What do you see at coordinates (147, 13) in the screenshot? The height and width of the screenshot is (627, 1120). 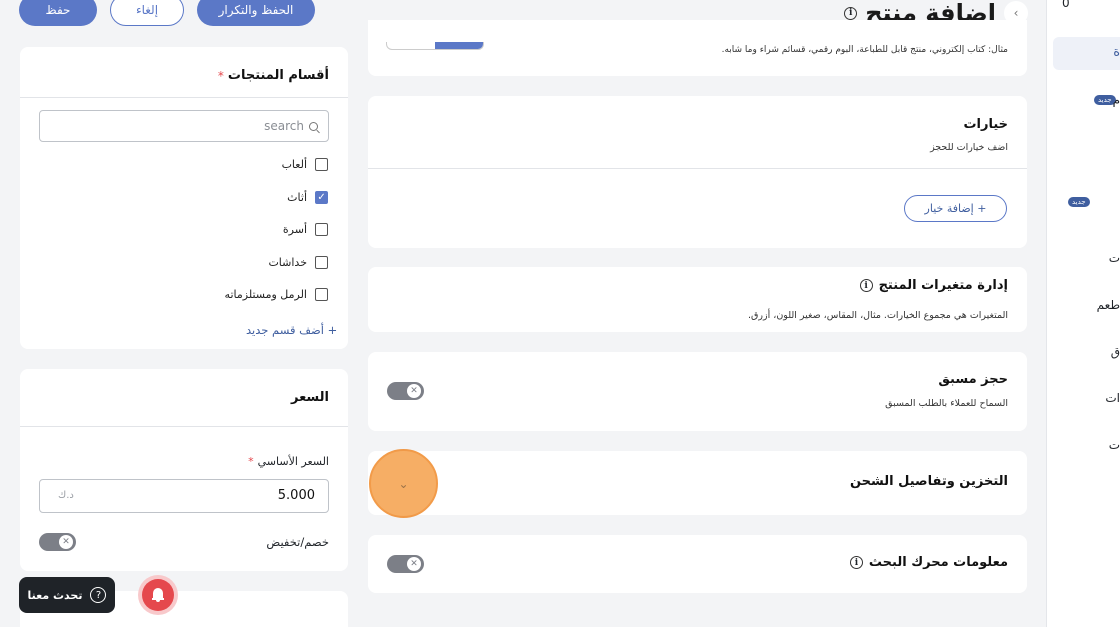 I see `cancel-button: إلغاء` at bounding box center [147, 13].